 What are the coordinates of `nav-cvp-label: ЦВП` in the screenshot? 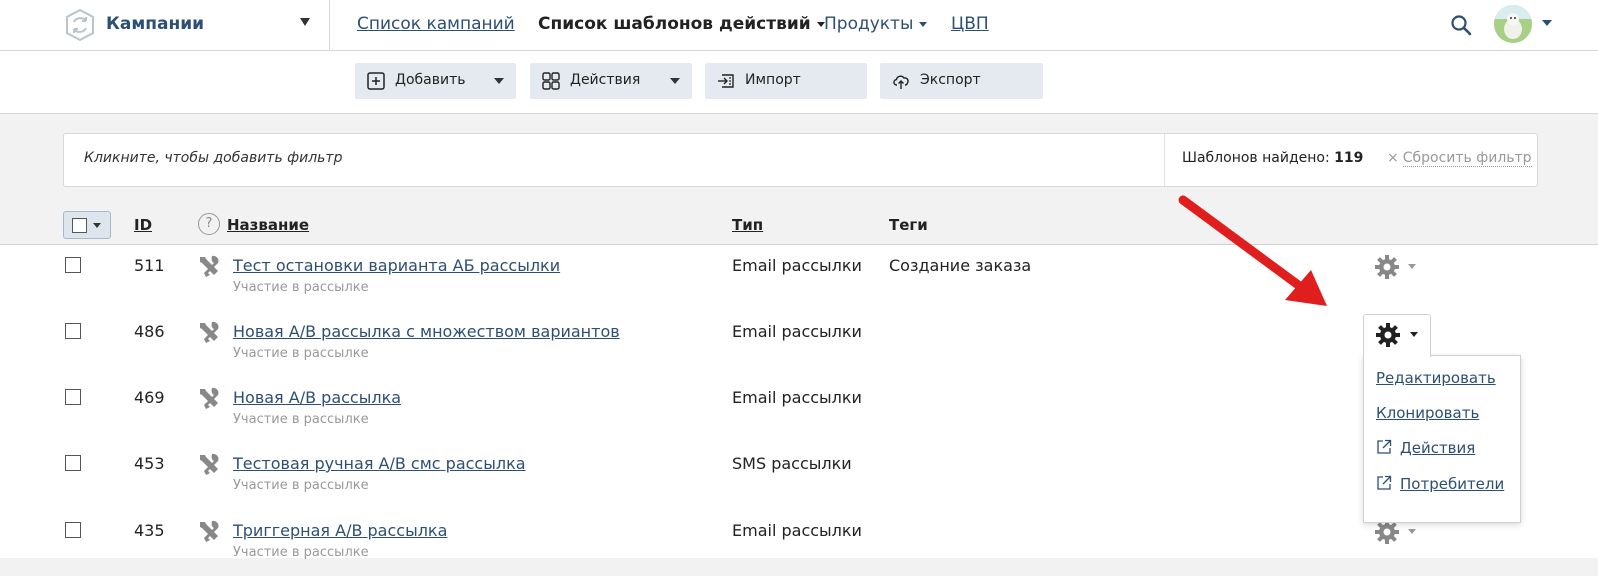 It's located at (970, 24).